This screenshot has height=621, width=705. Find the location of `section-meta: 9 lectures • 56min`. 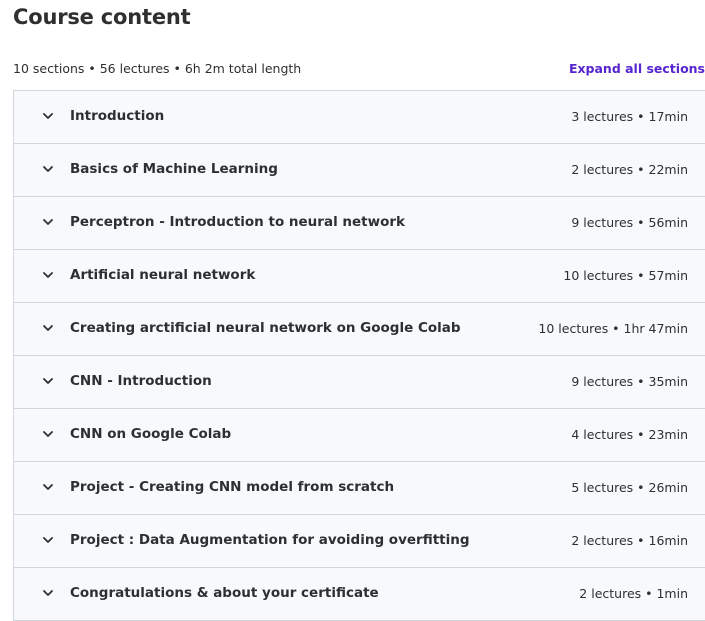

section-meta: 9 lectures • 56min is located at coordinates (629, 222).